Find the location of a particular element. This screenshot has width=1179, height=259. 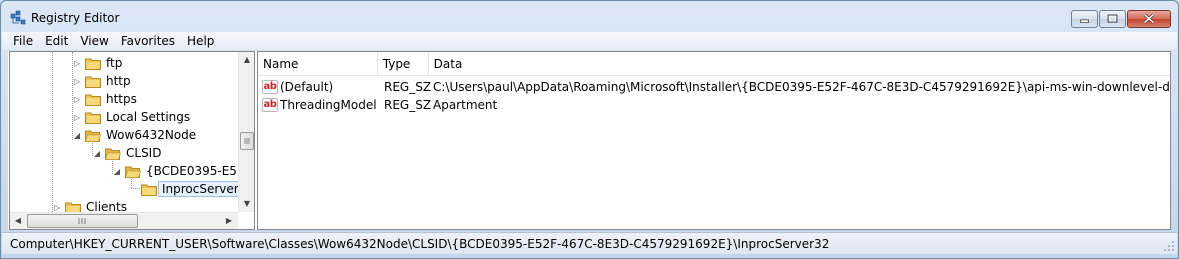

column-header-type: Type is located at coordinates (403, 64).